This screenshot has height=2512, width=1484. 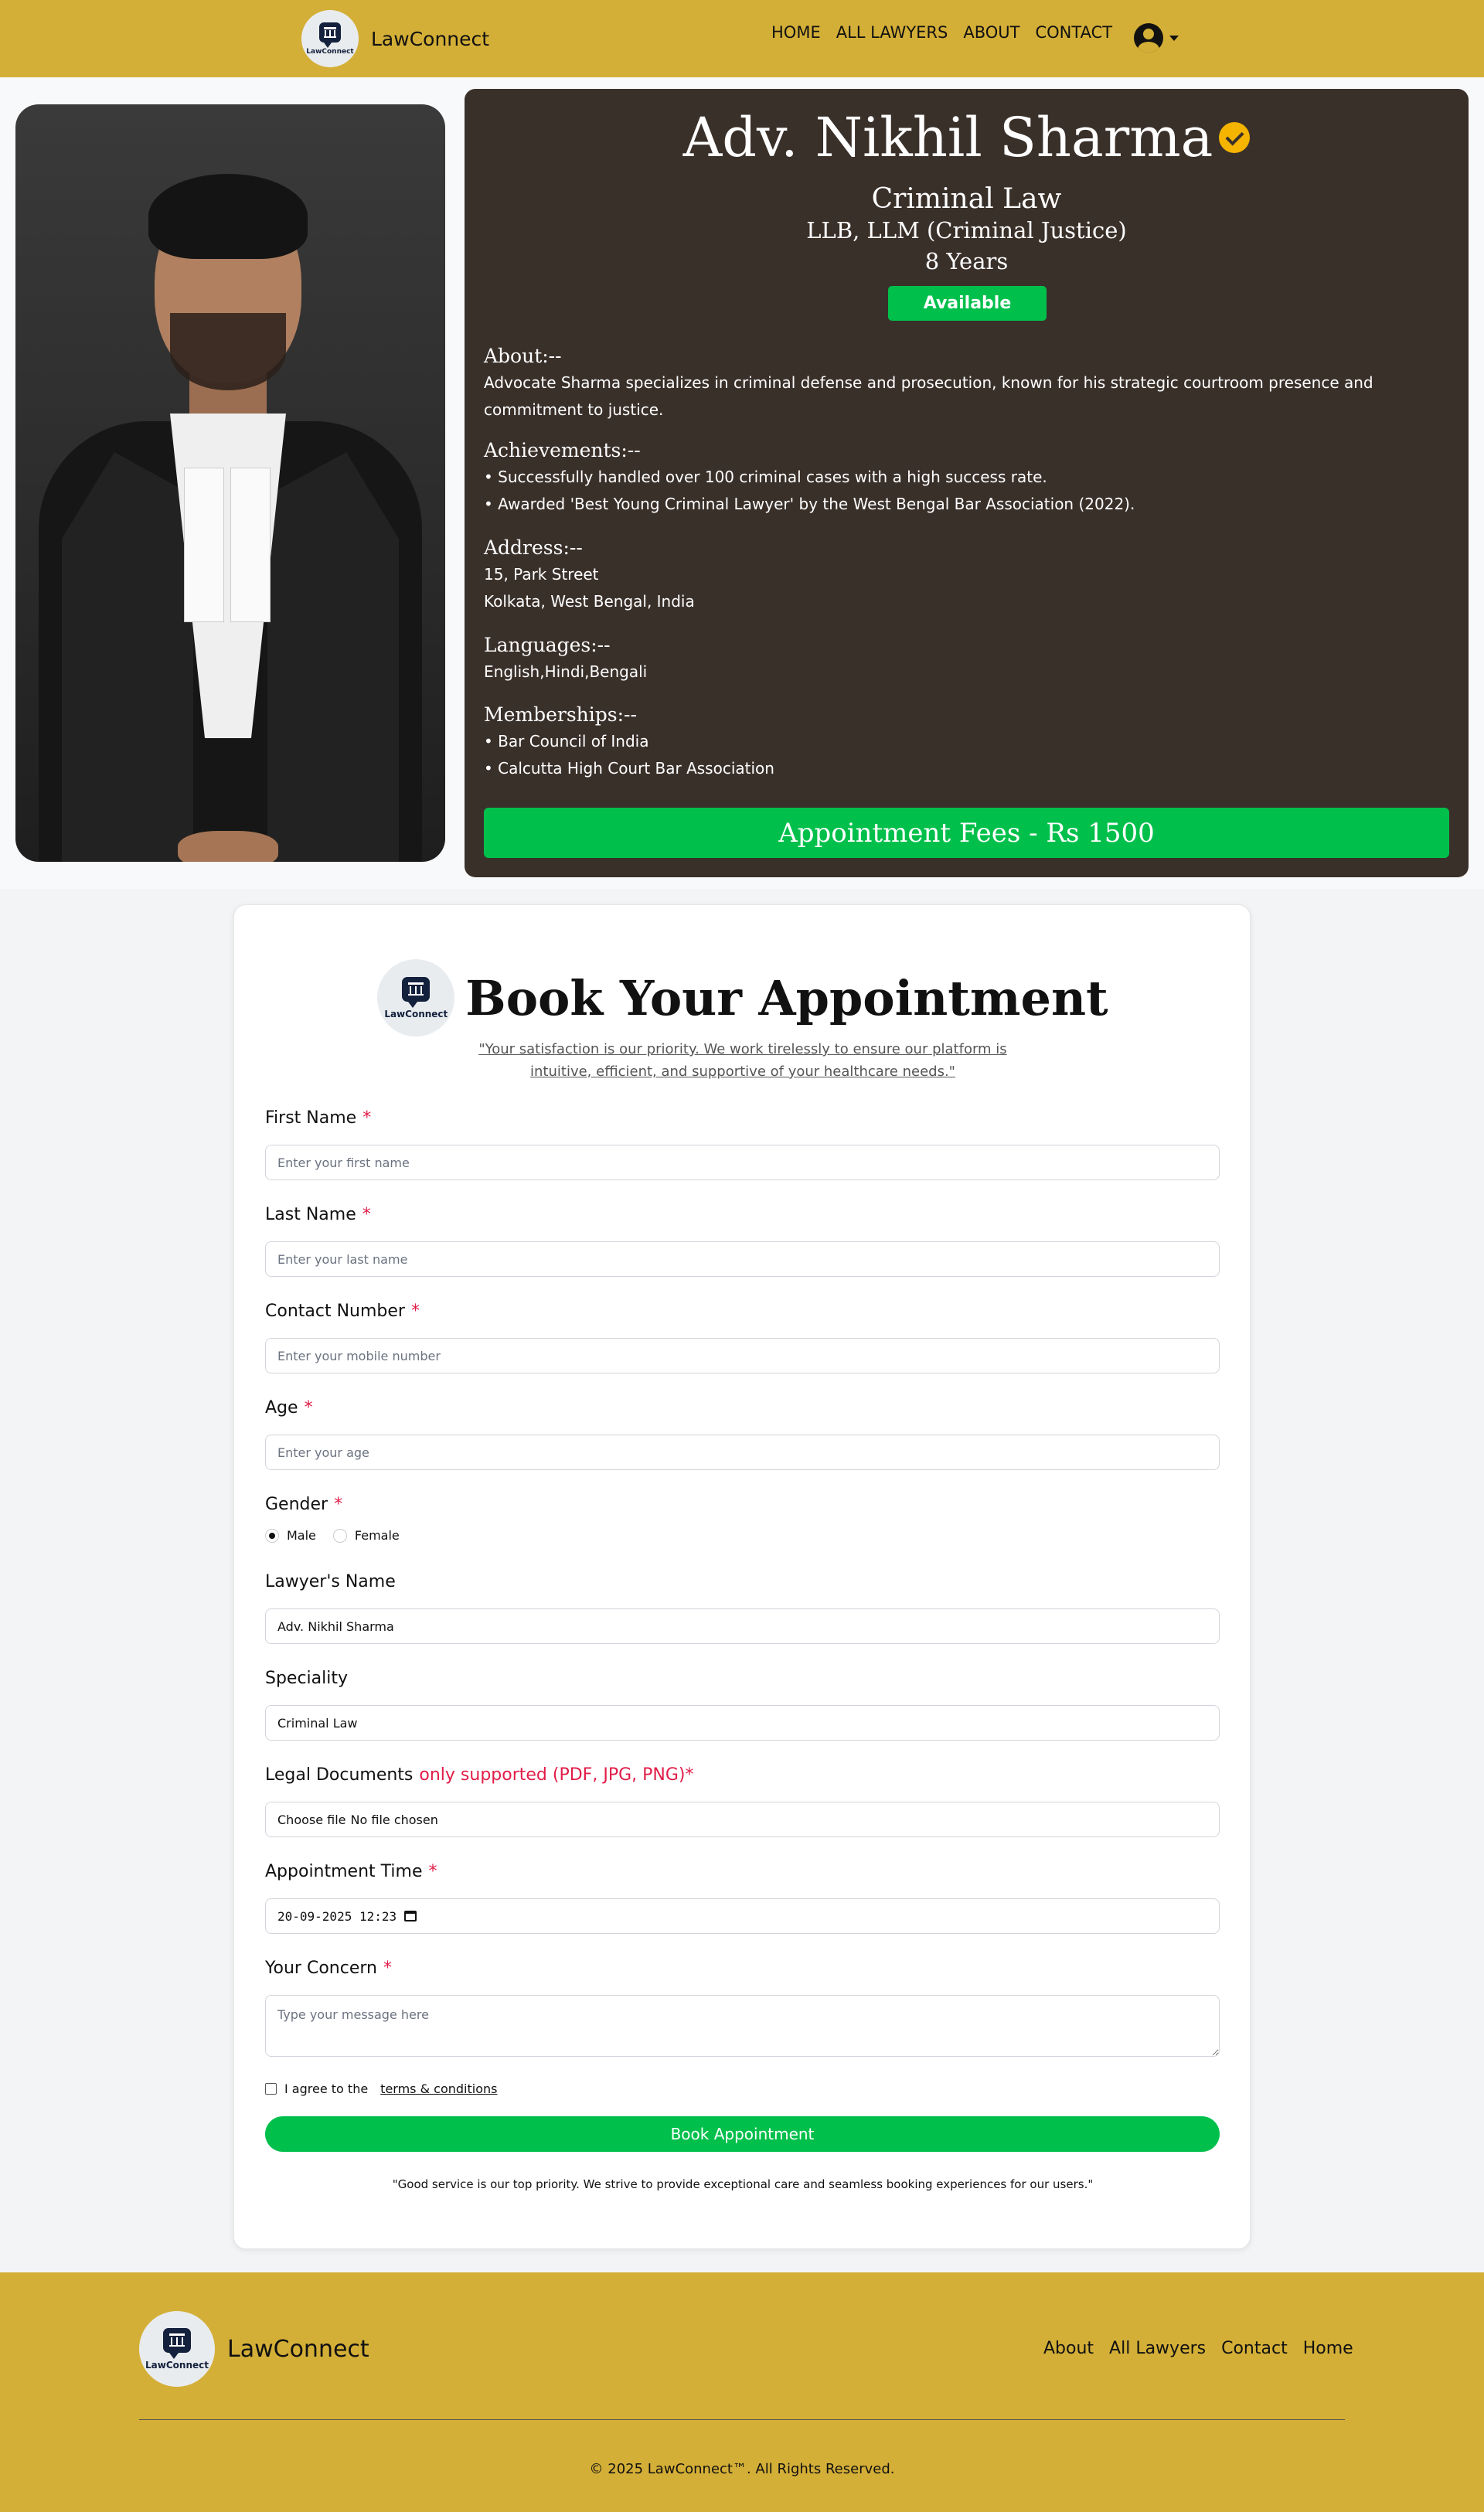 What do you see at coordinates (304, 1504) in the screenshot?
I see `gender-label: Gender *` at bounding box center [304, 1504].